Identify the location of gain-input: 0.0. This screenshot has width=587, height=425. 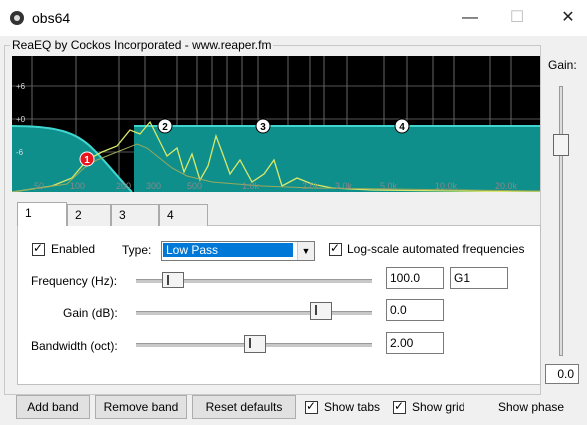
(415, 310).